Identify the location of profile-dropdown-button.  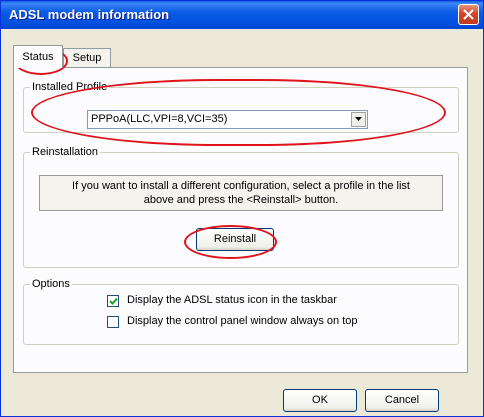
(358, 119).